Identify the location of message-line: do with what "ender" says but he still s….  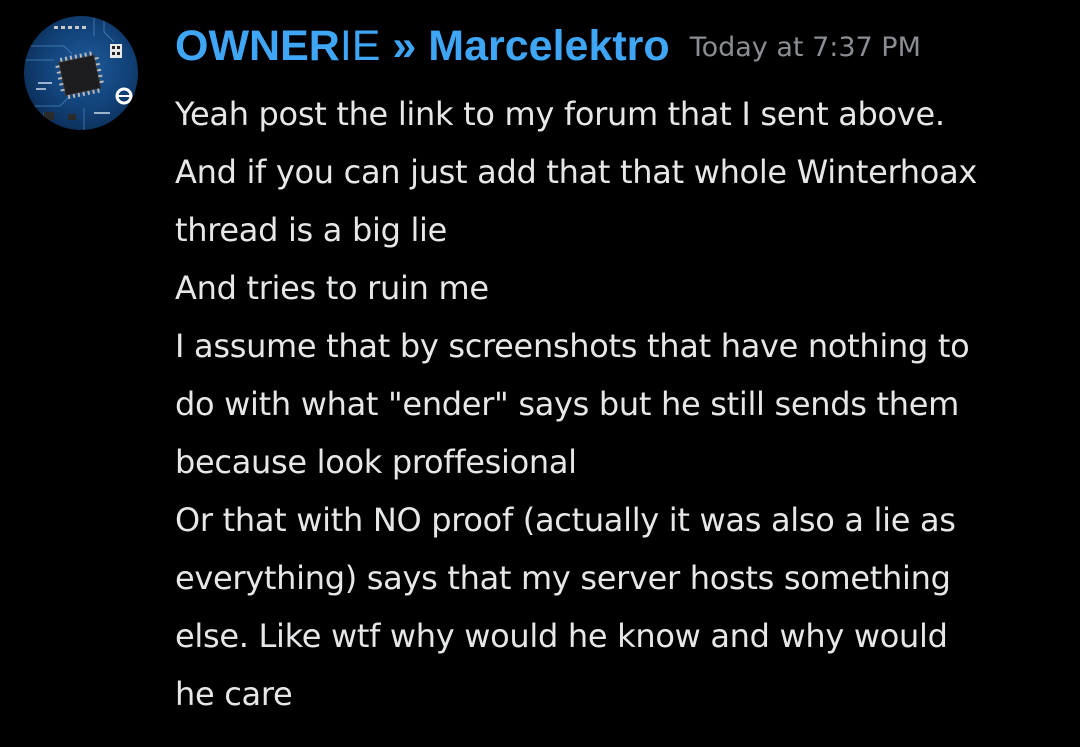
(567, 404).